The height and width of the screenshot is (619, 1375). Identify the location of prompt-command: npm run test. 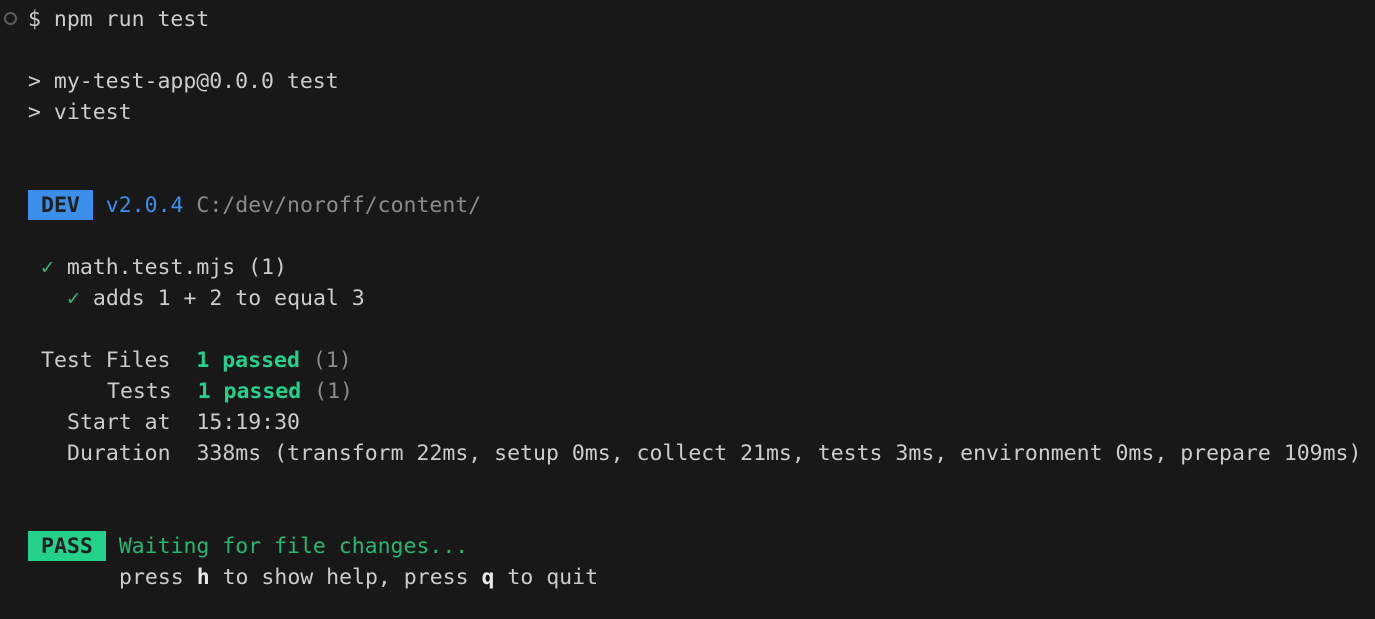
(131, 19).